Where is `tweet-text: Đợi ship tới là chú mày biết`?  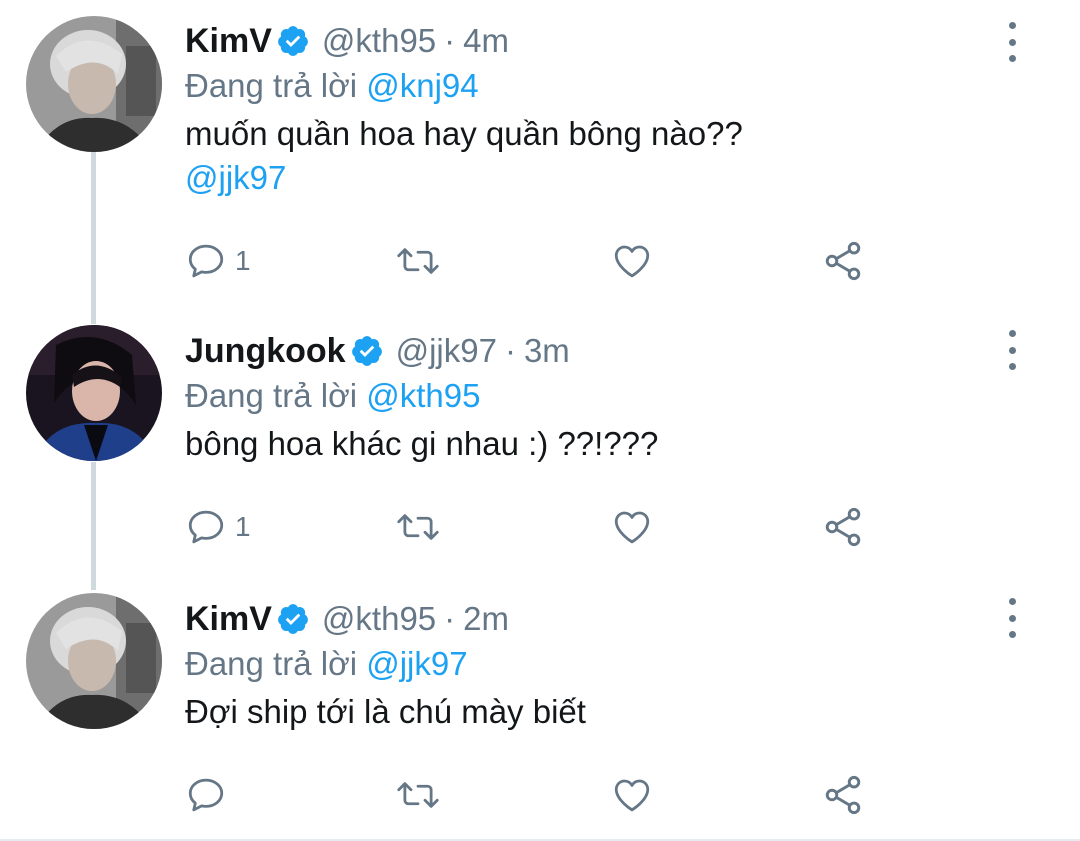
tweet-text: Đợi ship tới là chú mày biết is located at coordinates (587, 712).